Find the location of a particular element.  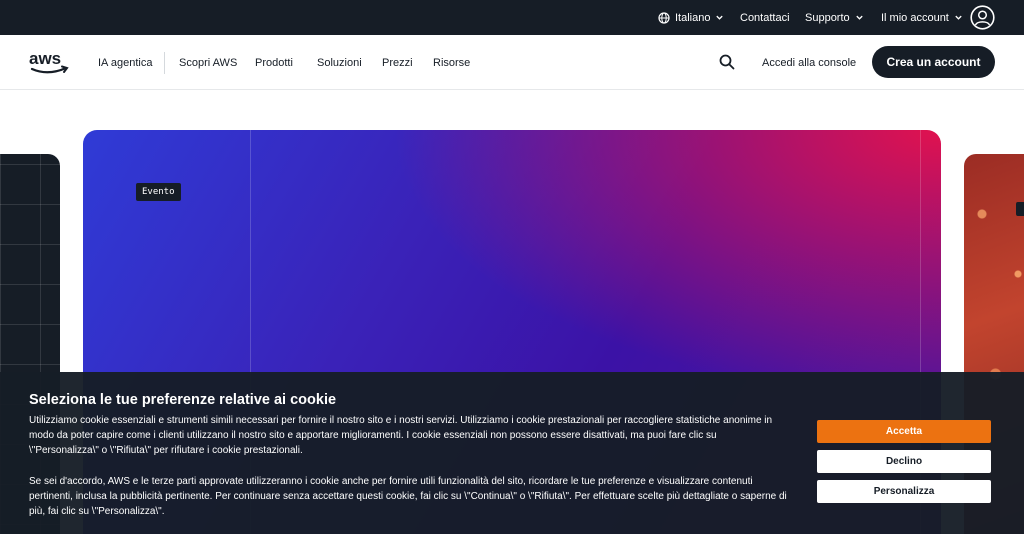

accept-label: Accetta is located at coordinates (904, 431).